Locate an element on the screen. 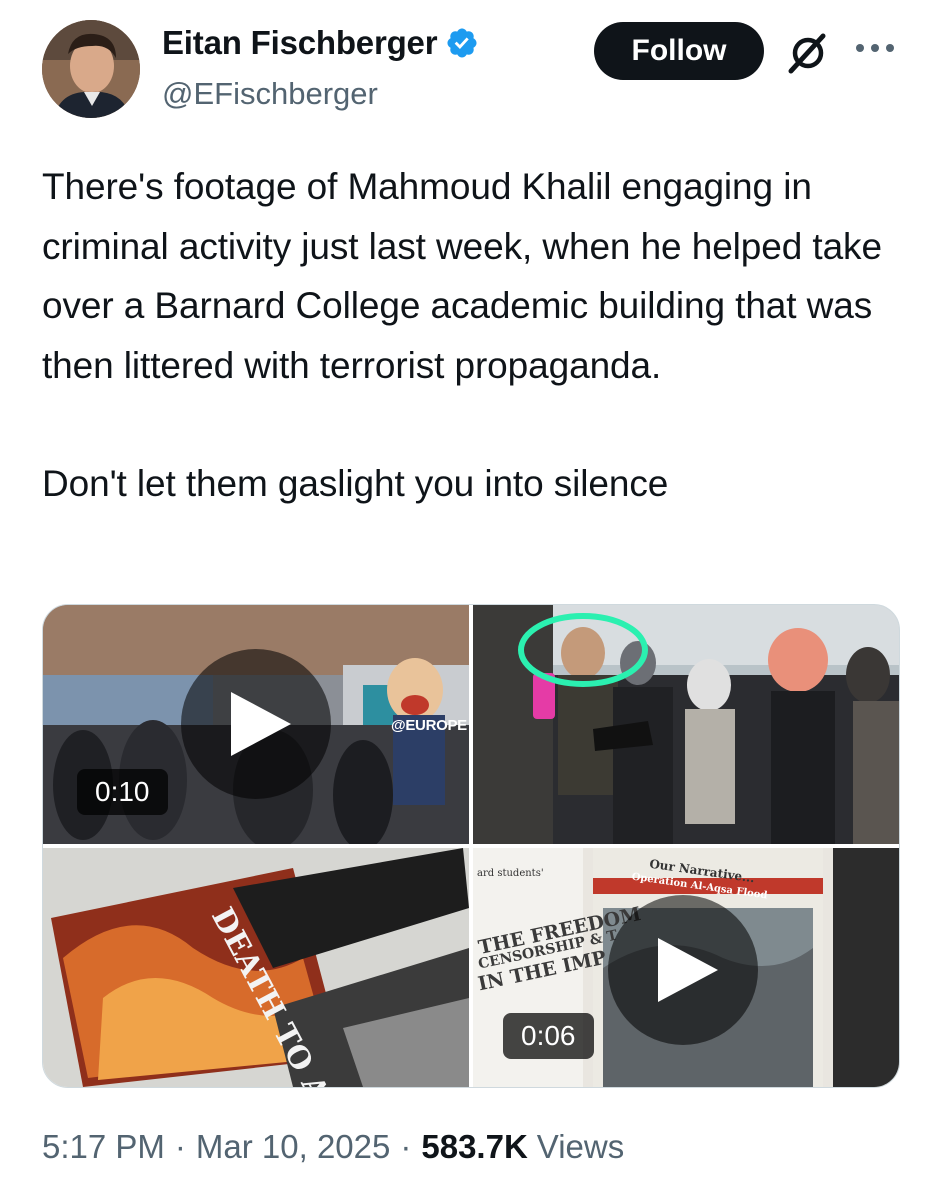 This screenshot has height=1200, width=941. video-duration-badge: 0:10 is located at coordinates (122, 792).